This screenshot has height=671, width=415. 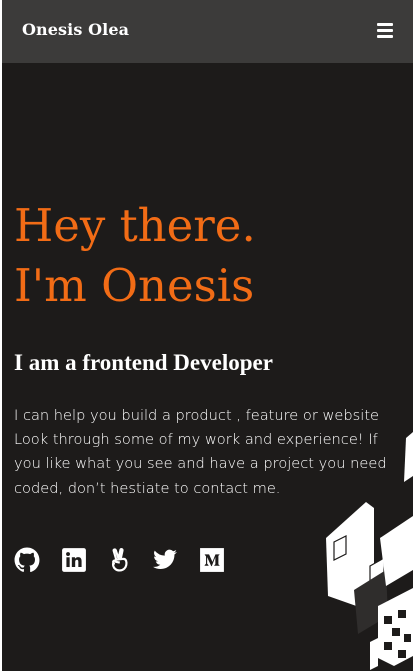 What do you see at coordinates (134, 285) in the screenshot?
I see `hero-title-line-2: I'm Onesis` at bounding box center [134, 285].